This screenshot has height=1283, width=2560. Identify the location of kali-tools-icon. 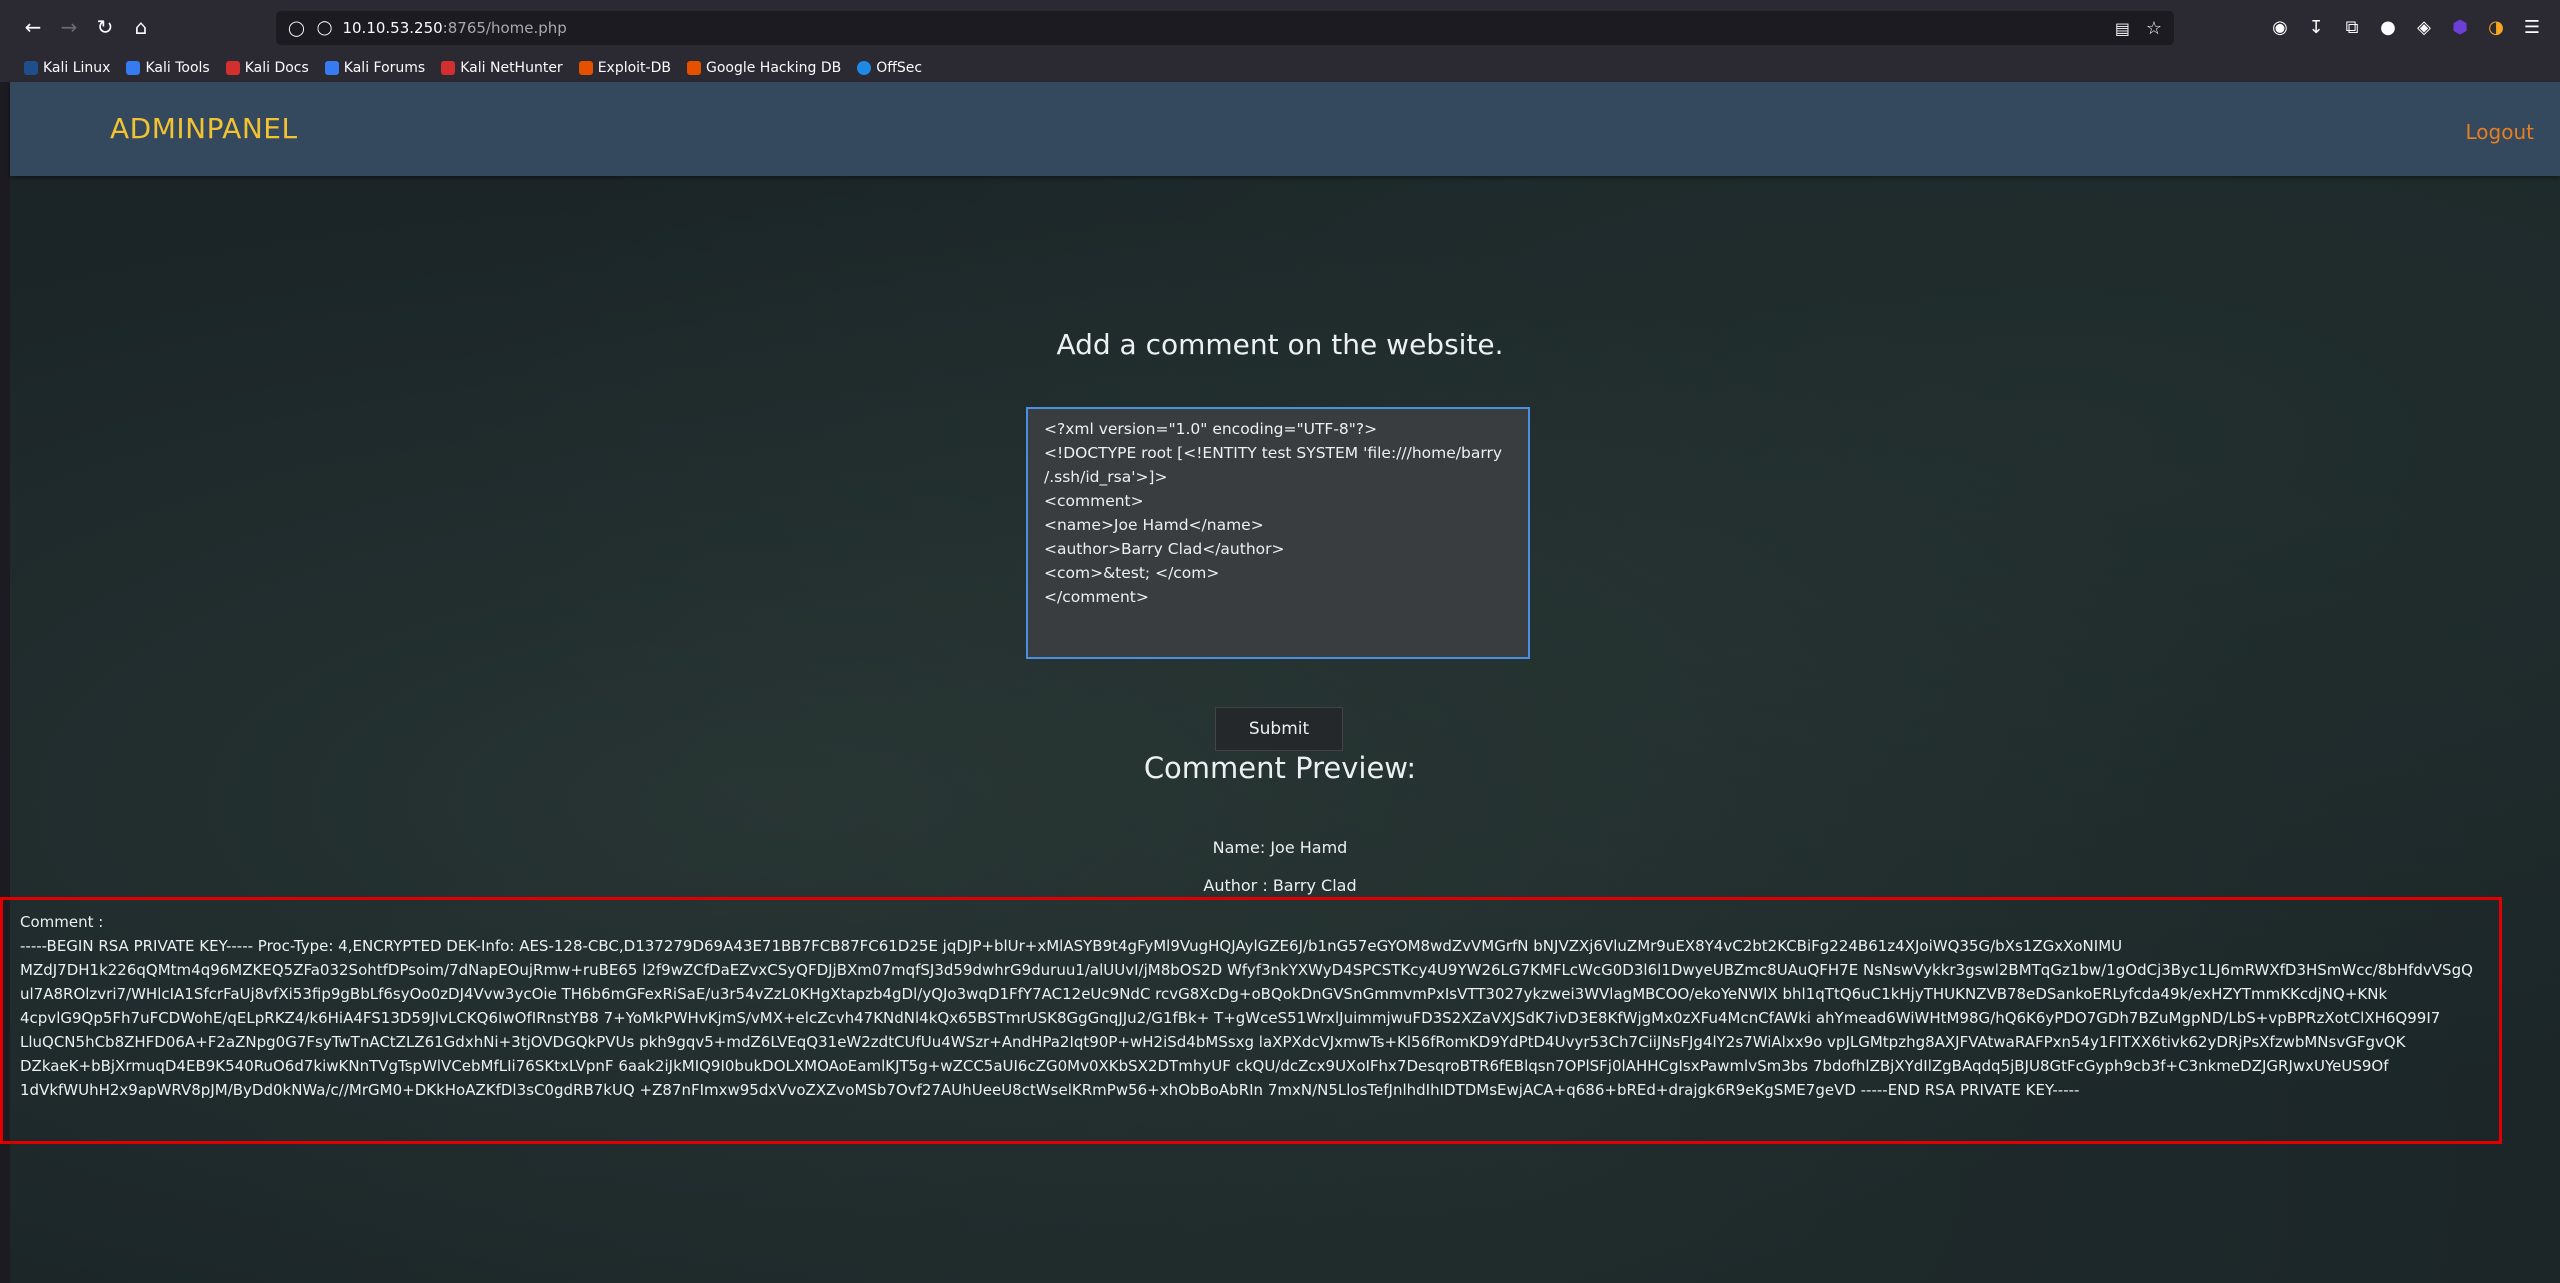
(133, 68).